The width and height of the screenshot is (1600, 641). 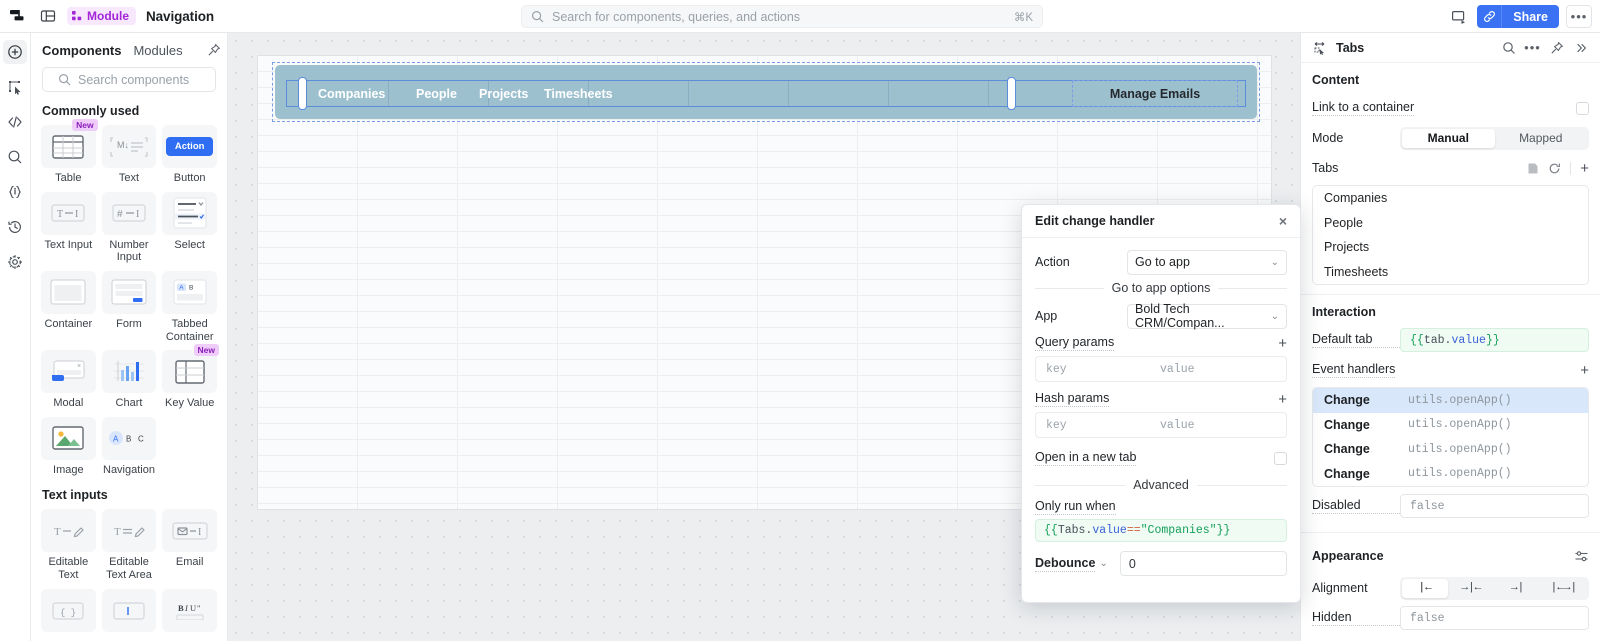 What do you see at coordinates (1425, 588) in the screenshot?
I see `alignment-option-left: |←` at bounding box center [1425, 588].